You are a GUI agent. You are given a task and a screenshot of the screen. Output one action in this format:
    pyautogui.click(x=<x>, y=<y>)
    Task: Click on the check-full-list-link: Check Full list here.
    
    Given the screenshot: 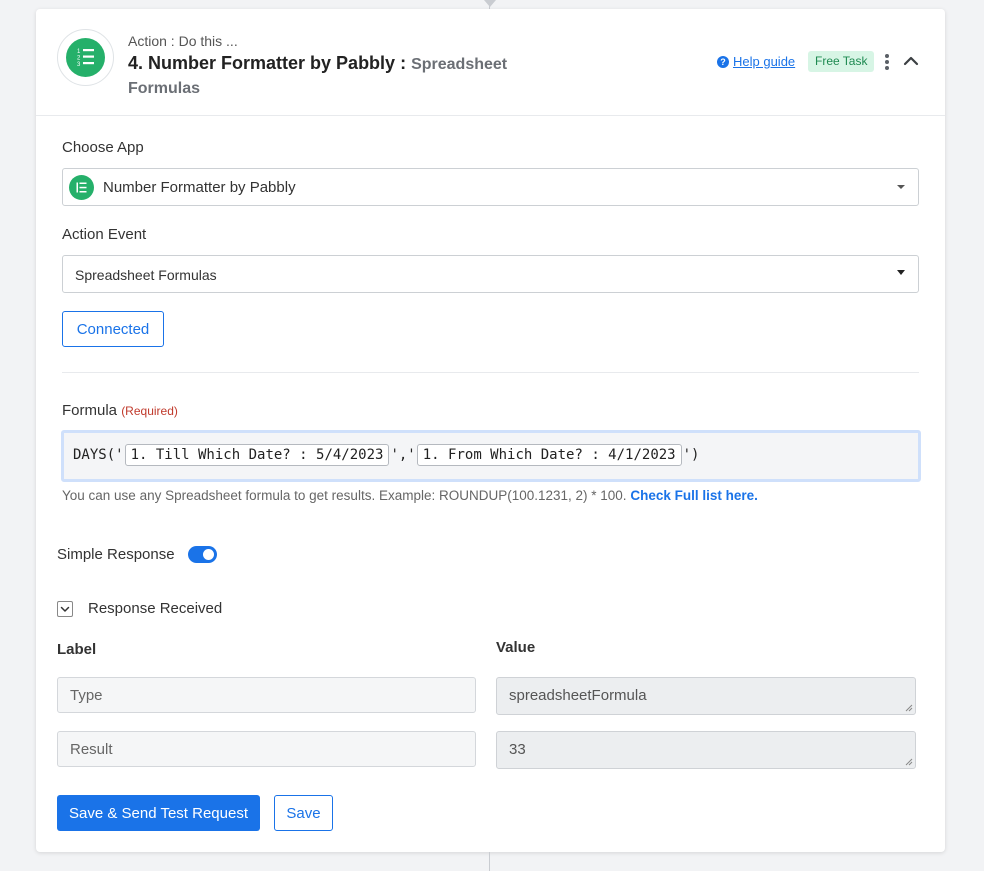 What is the action you would take?
    pyautogui.click(x=694, y=495)
    